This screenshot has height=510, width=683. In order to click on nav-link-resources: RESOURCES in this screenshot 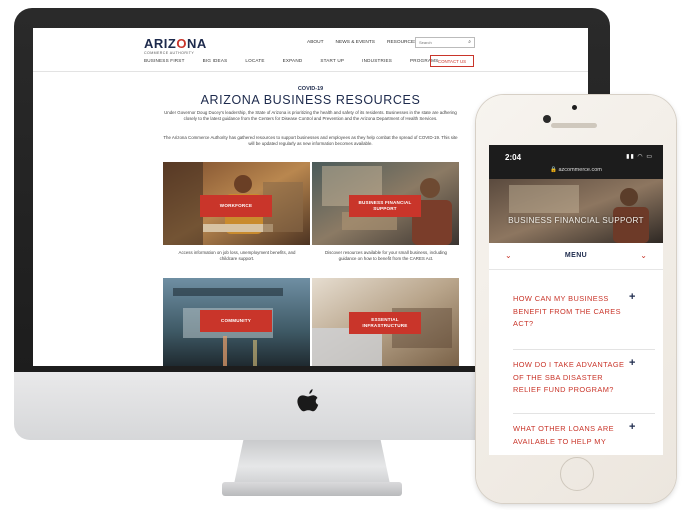, I will do `click(402, 42)`.